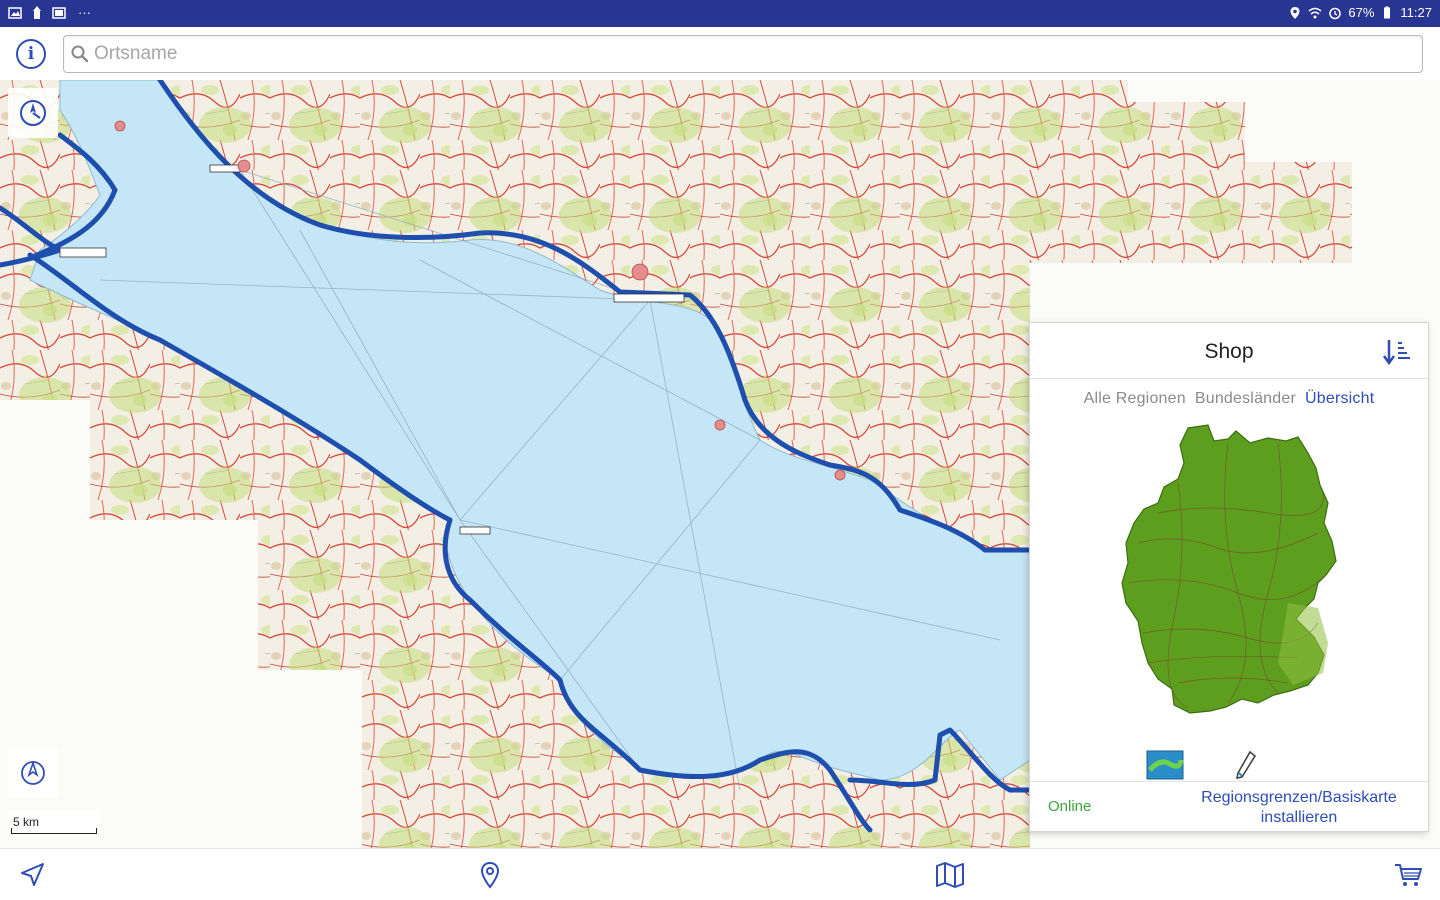  What do you see at coordinates (54, 831) in the screenshot?
I see `scale-line` at bounding box center [54, 831].